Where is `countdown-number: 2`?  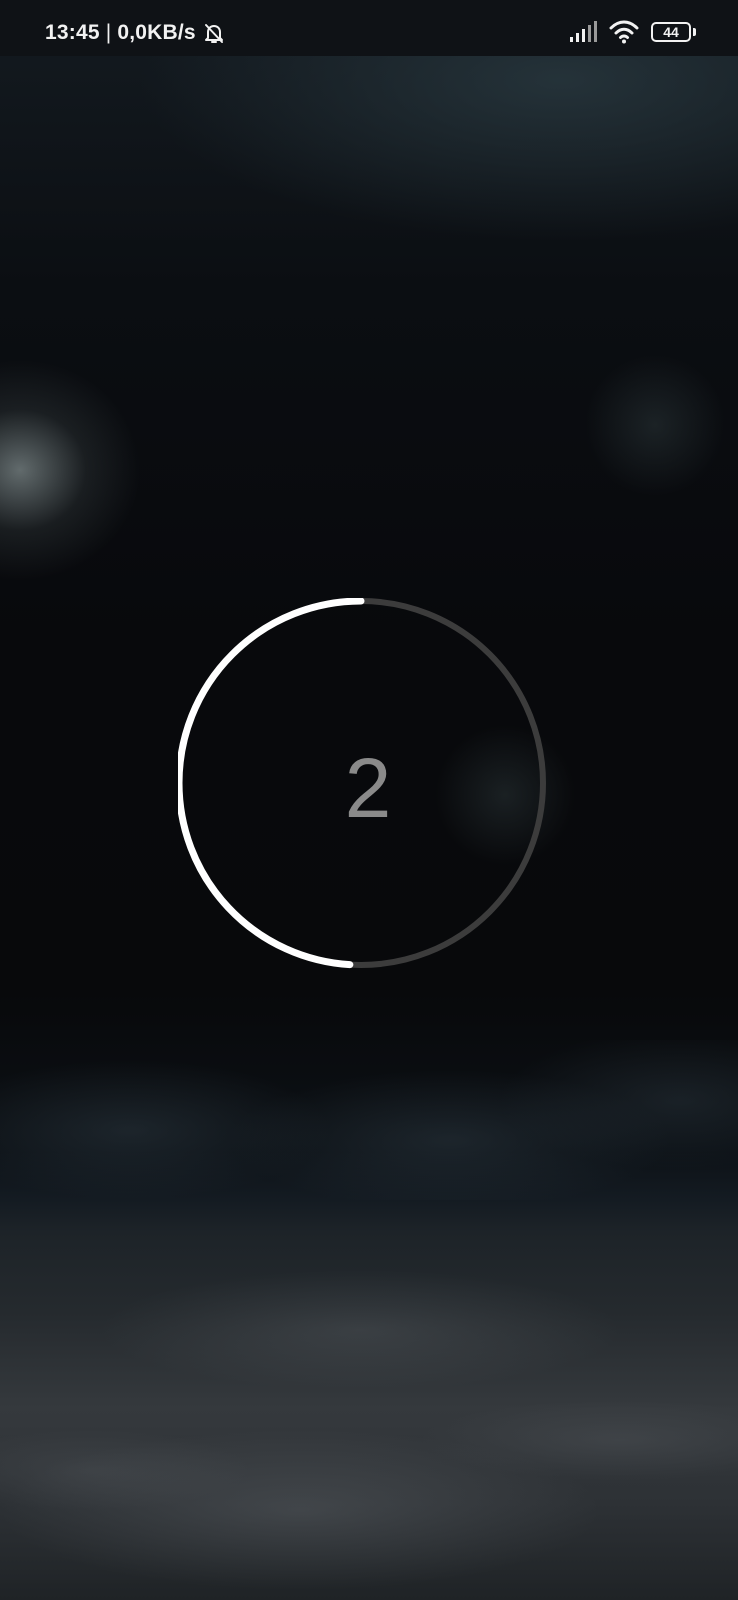 countdown-number: 2 is located at coordinates (368, 787).